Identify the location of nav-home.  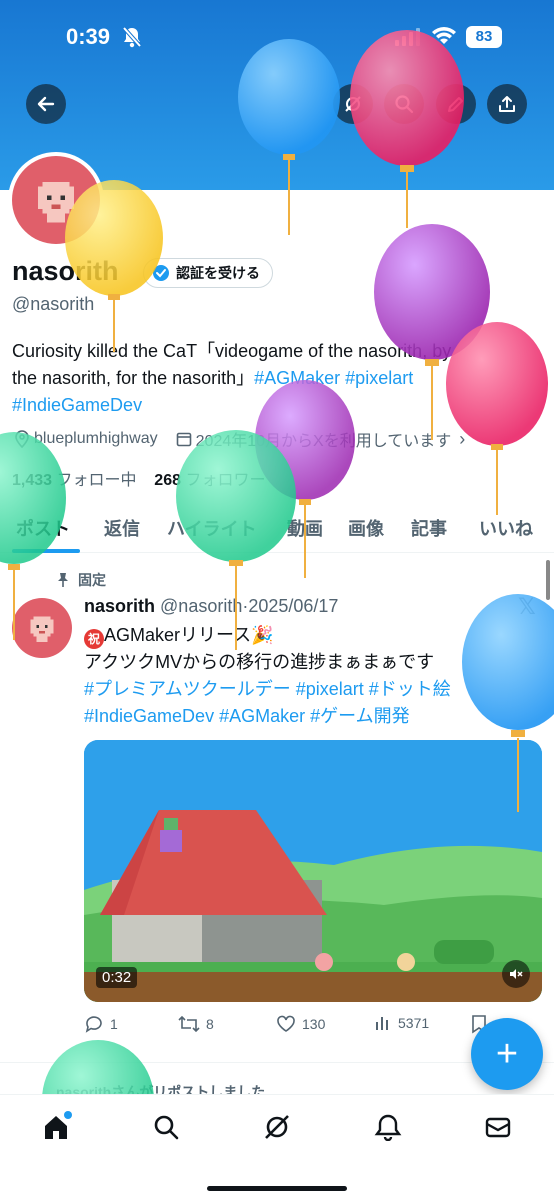
(56, 1127).